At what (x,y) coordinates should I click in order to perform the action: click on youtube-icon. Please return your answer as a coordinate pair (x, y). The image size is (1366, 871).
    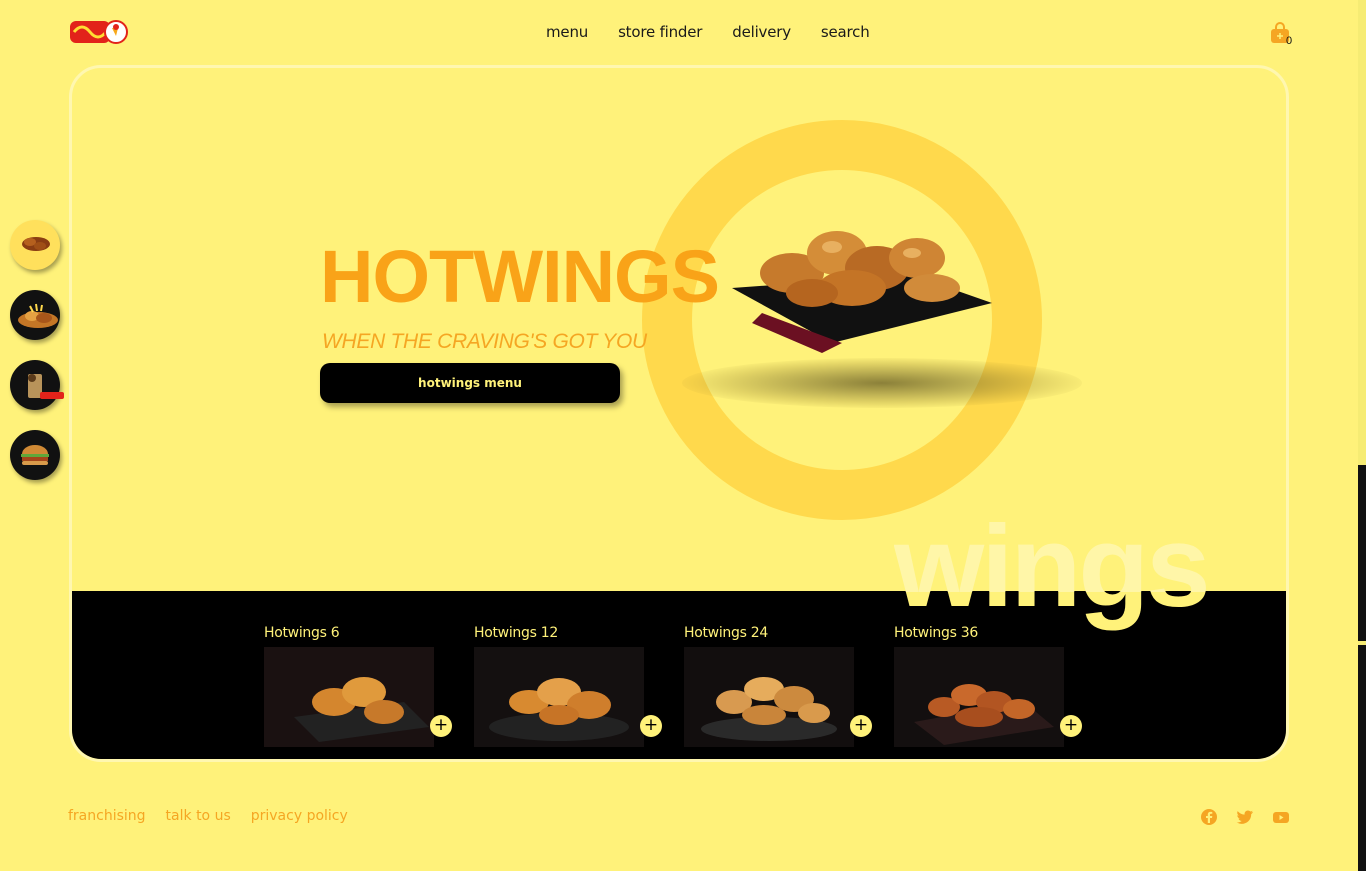
    Looking at the image, I should click on (1281, 817).